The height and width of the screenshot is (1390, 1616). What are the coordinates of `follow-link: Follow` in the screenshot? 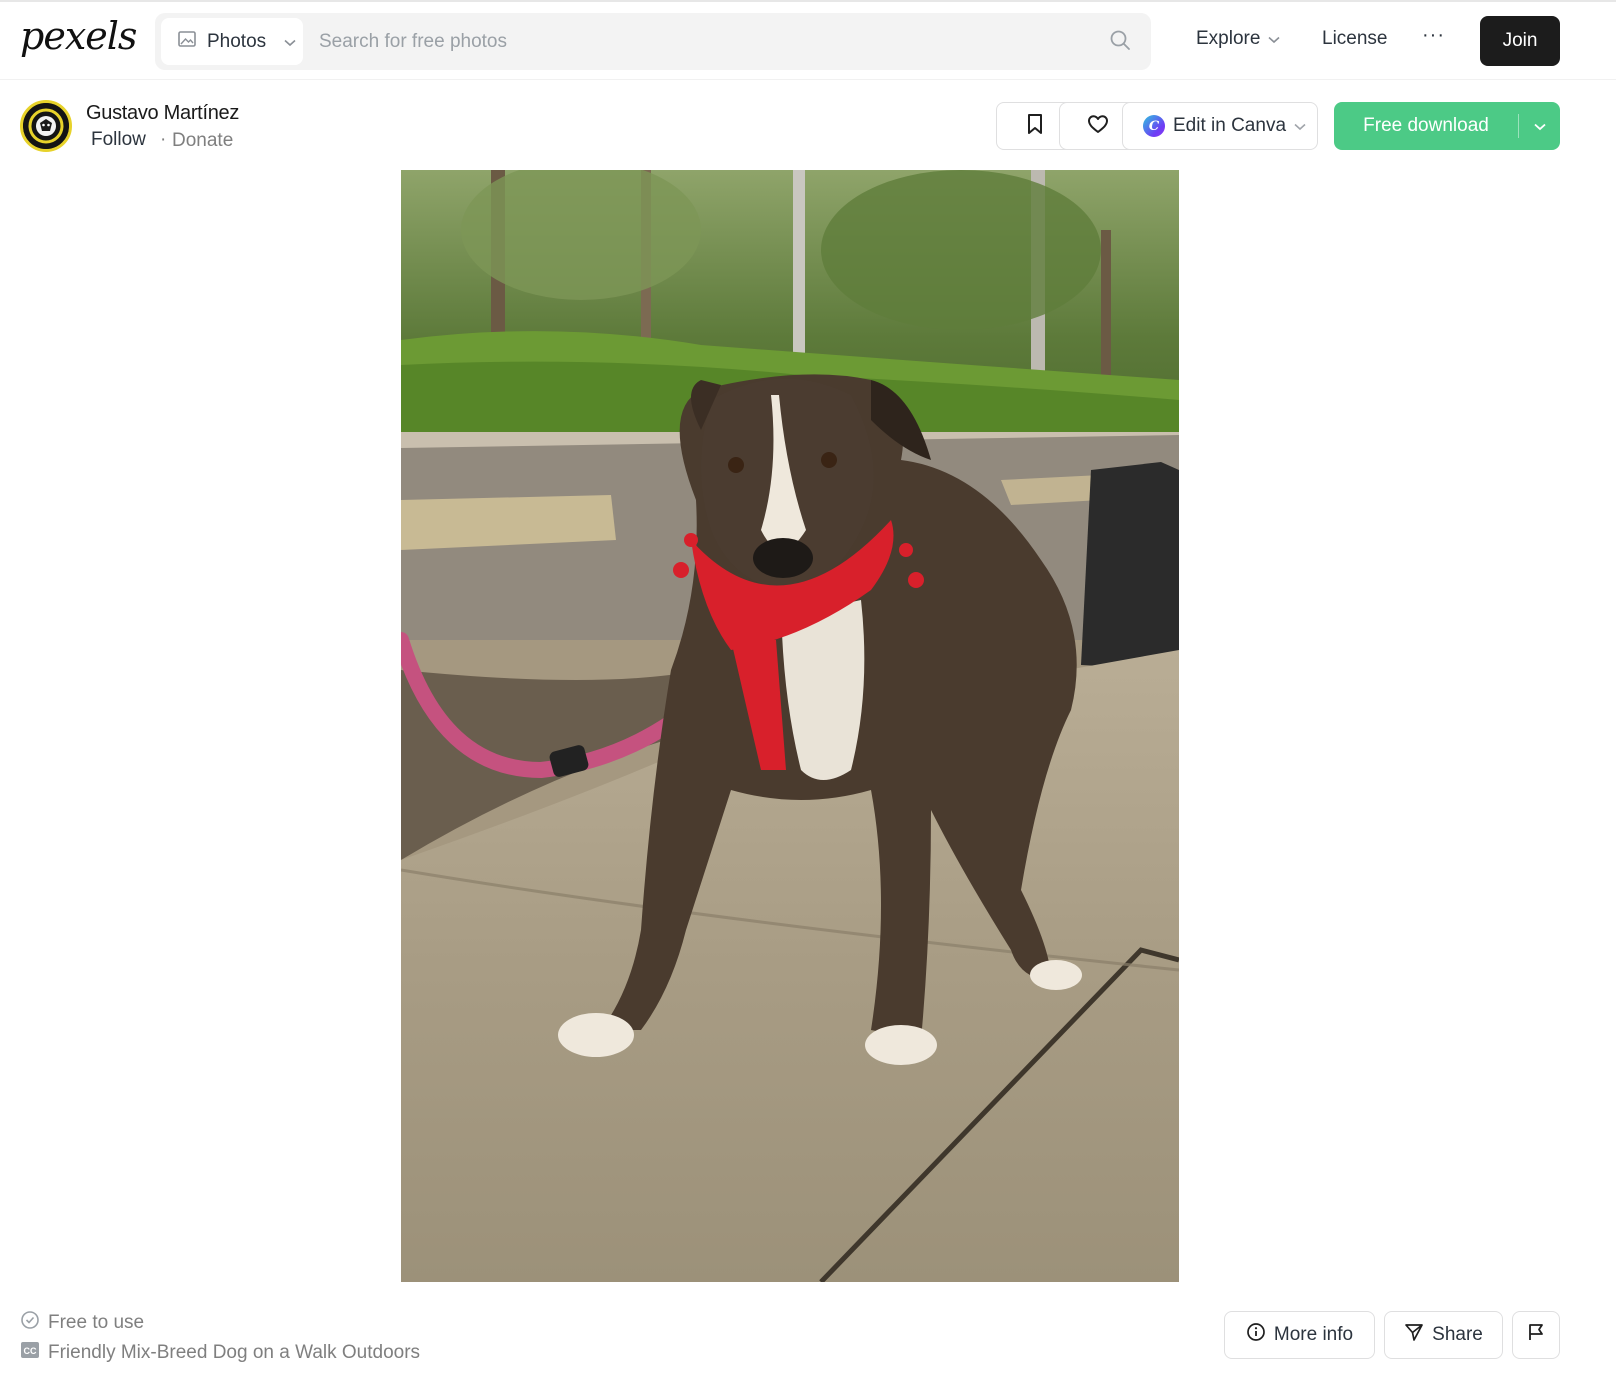 It's located at (118, 140).